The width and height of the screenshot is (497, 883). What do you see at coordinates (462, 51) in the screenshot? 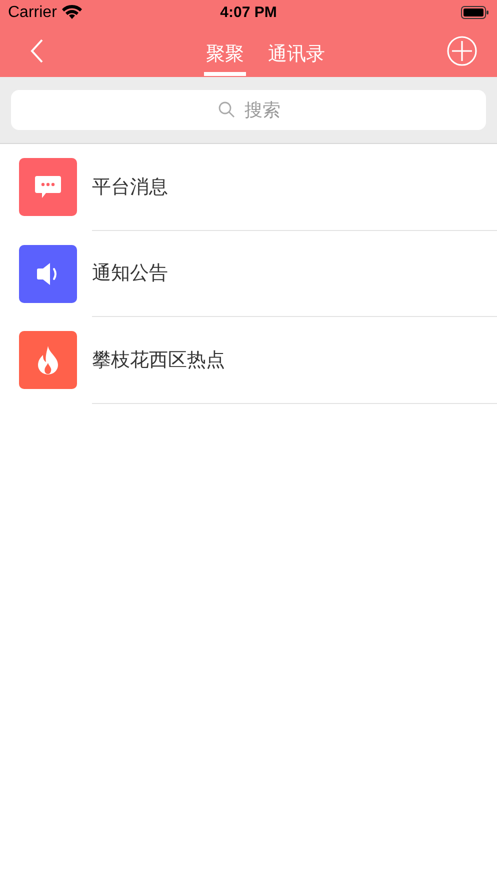
I see `add-icon` at bounding box center [462, 51].